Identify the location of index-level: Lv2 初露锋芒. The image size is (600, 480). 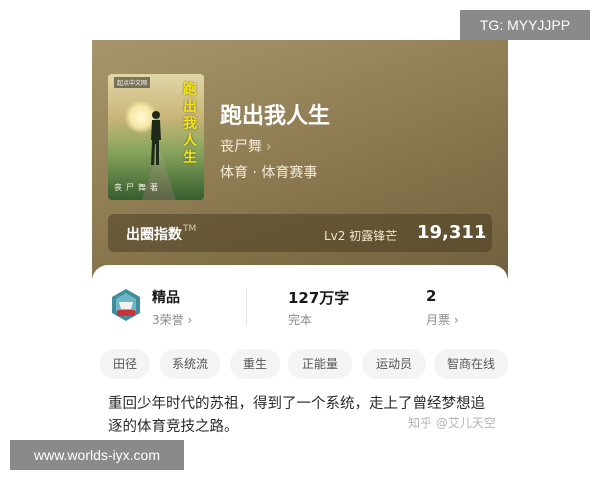
(361, 236).